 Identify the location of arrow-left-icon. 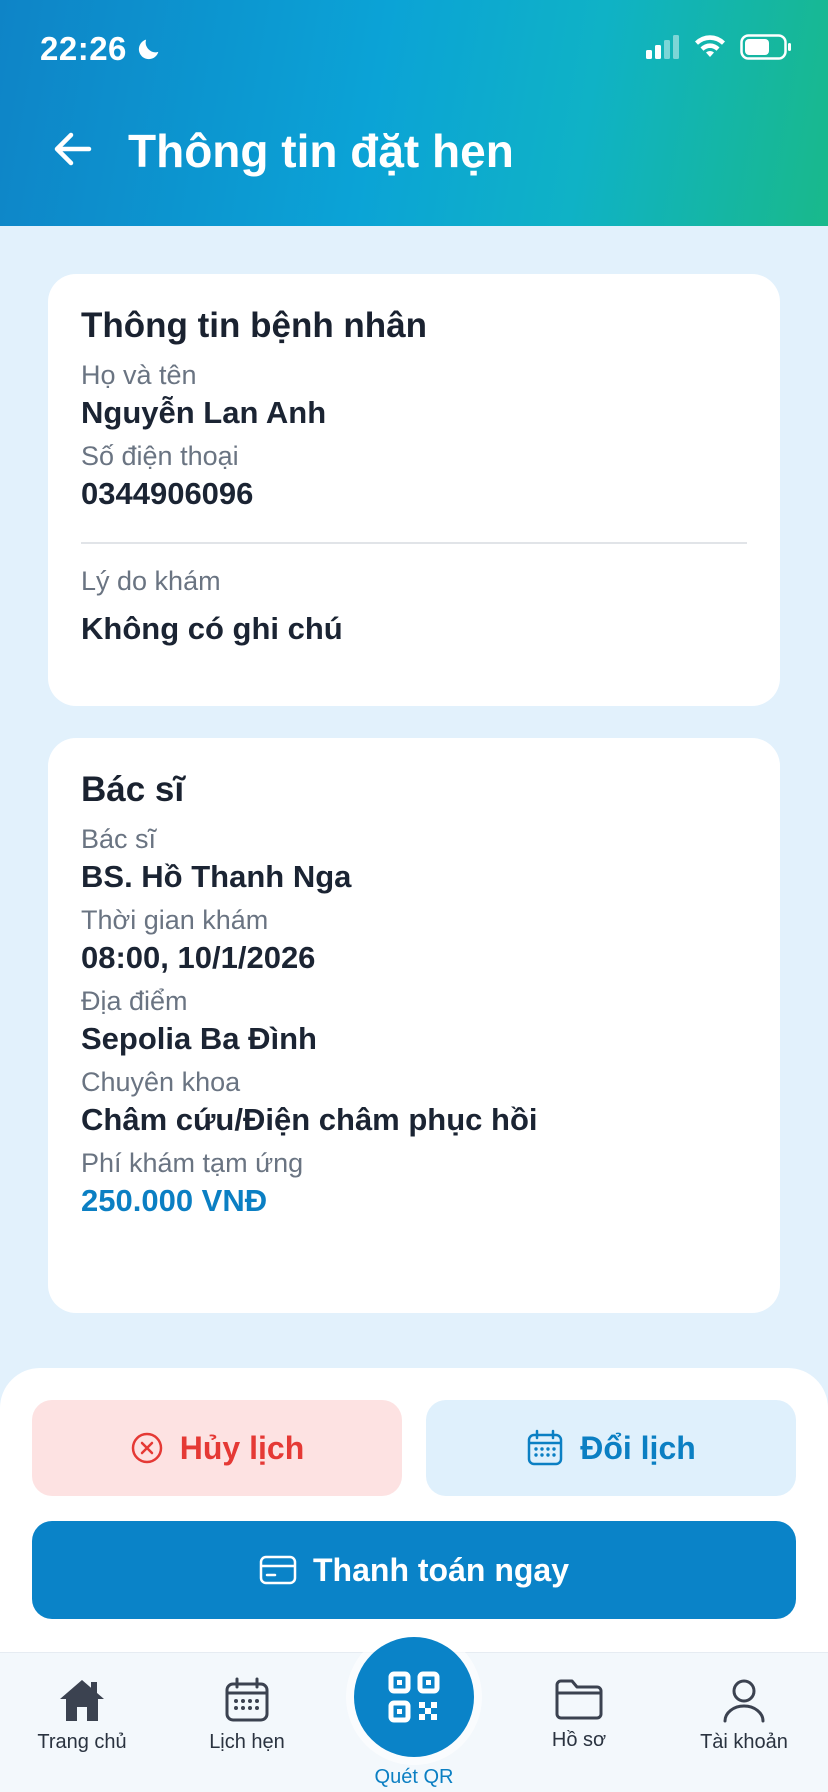
(73, 149).